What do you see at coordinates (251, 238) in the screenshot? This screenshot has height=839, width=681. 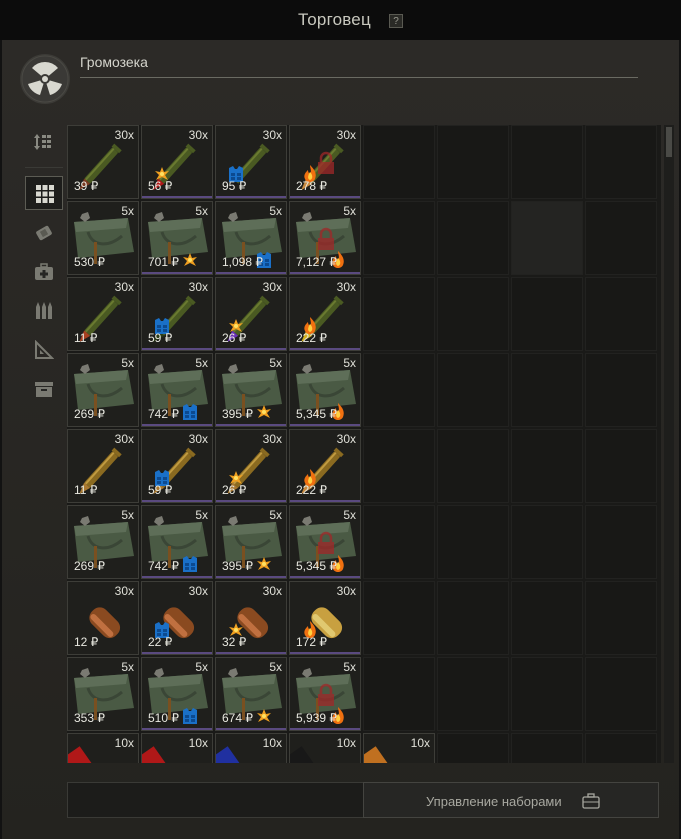 I see `item-slot: 5x 1,098 ₽` at bounding box center [251, 238].